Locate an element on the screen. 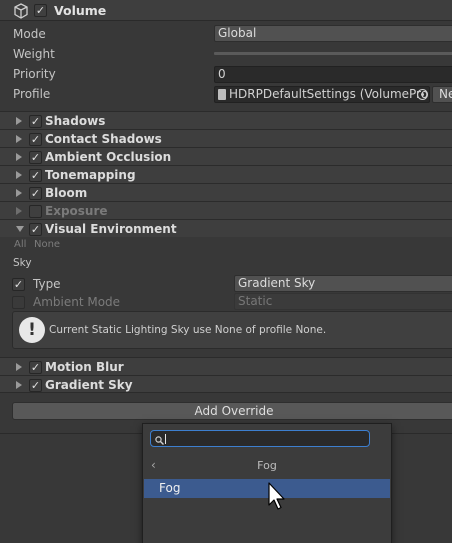 This screenshot has height=543, width=452. profile-object-field: HDRPDefaultSettings (VolumePro is located at coordinates (322, 94).